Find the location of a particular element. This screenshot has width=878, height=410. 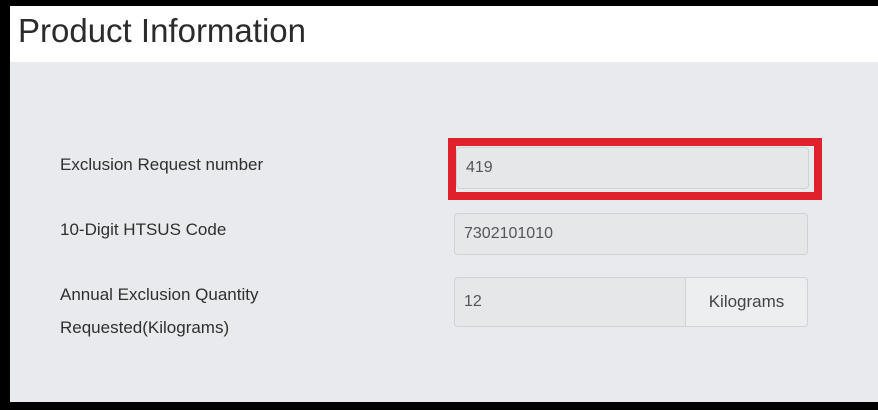

section-header: Product Information is located at coordinates (439, 34).